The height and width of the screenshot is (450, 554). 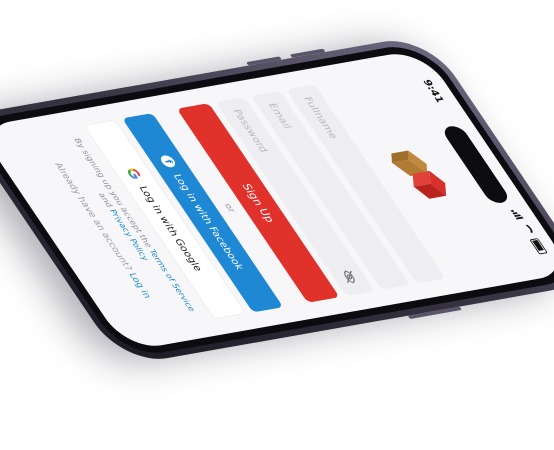 I want to click on status-time: 9:41, so click(x=433, y=91).